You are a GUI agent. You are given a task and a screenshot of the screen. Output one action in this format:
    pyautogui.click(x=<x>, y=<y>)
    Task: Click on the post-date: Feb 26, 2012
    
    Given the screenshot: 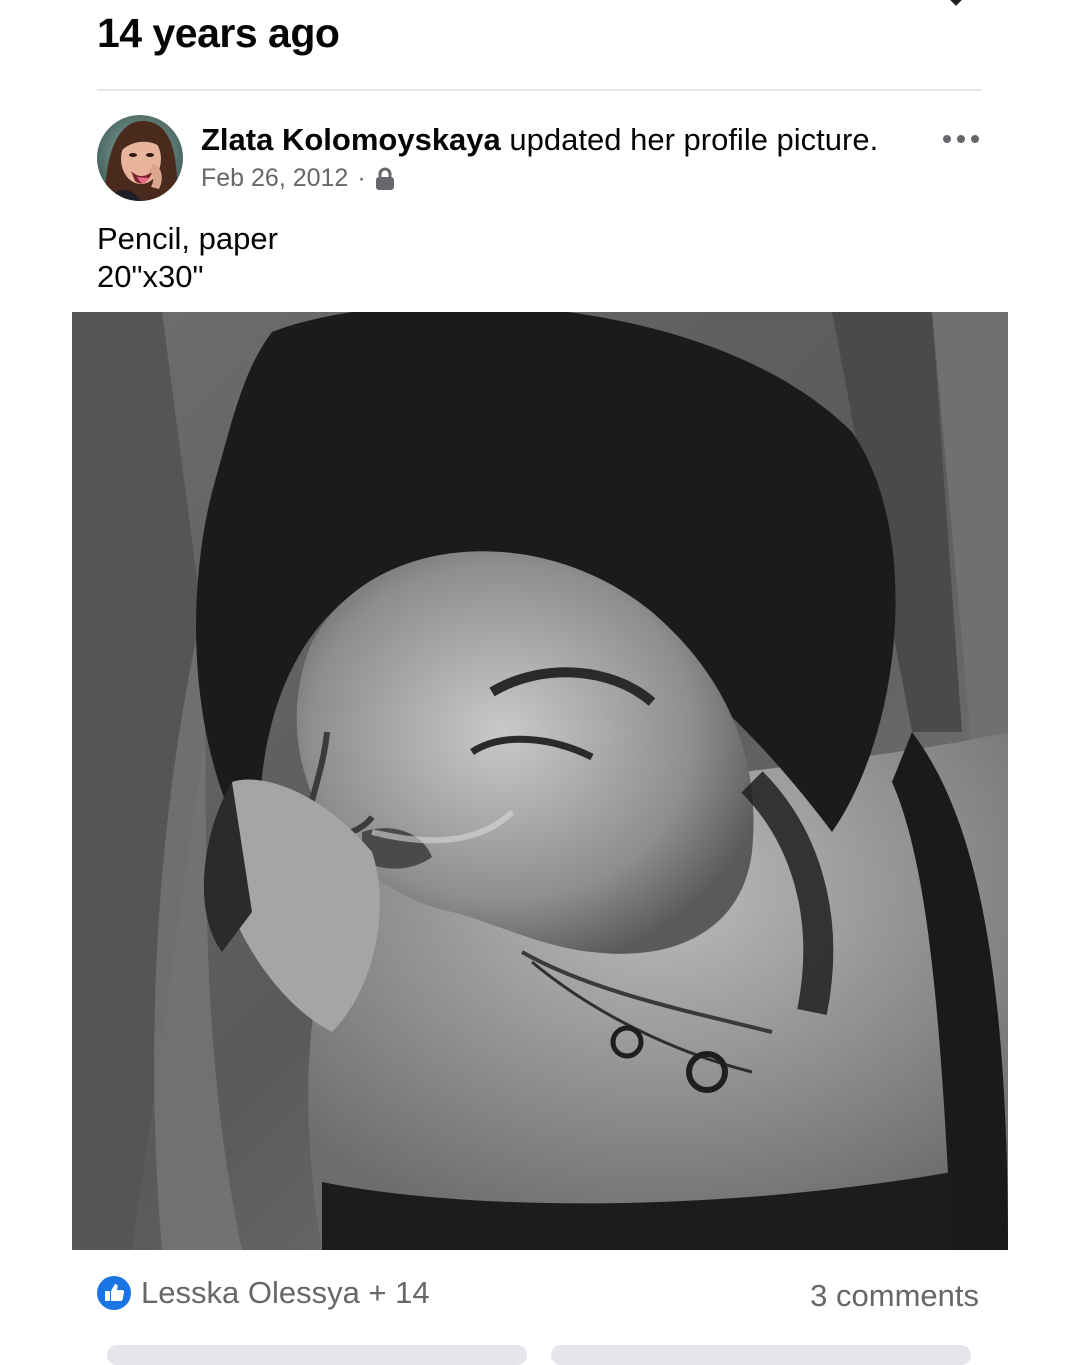 What is the action you would take?
    pyautogui.click(x=274, y=178)
    